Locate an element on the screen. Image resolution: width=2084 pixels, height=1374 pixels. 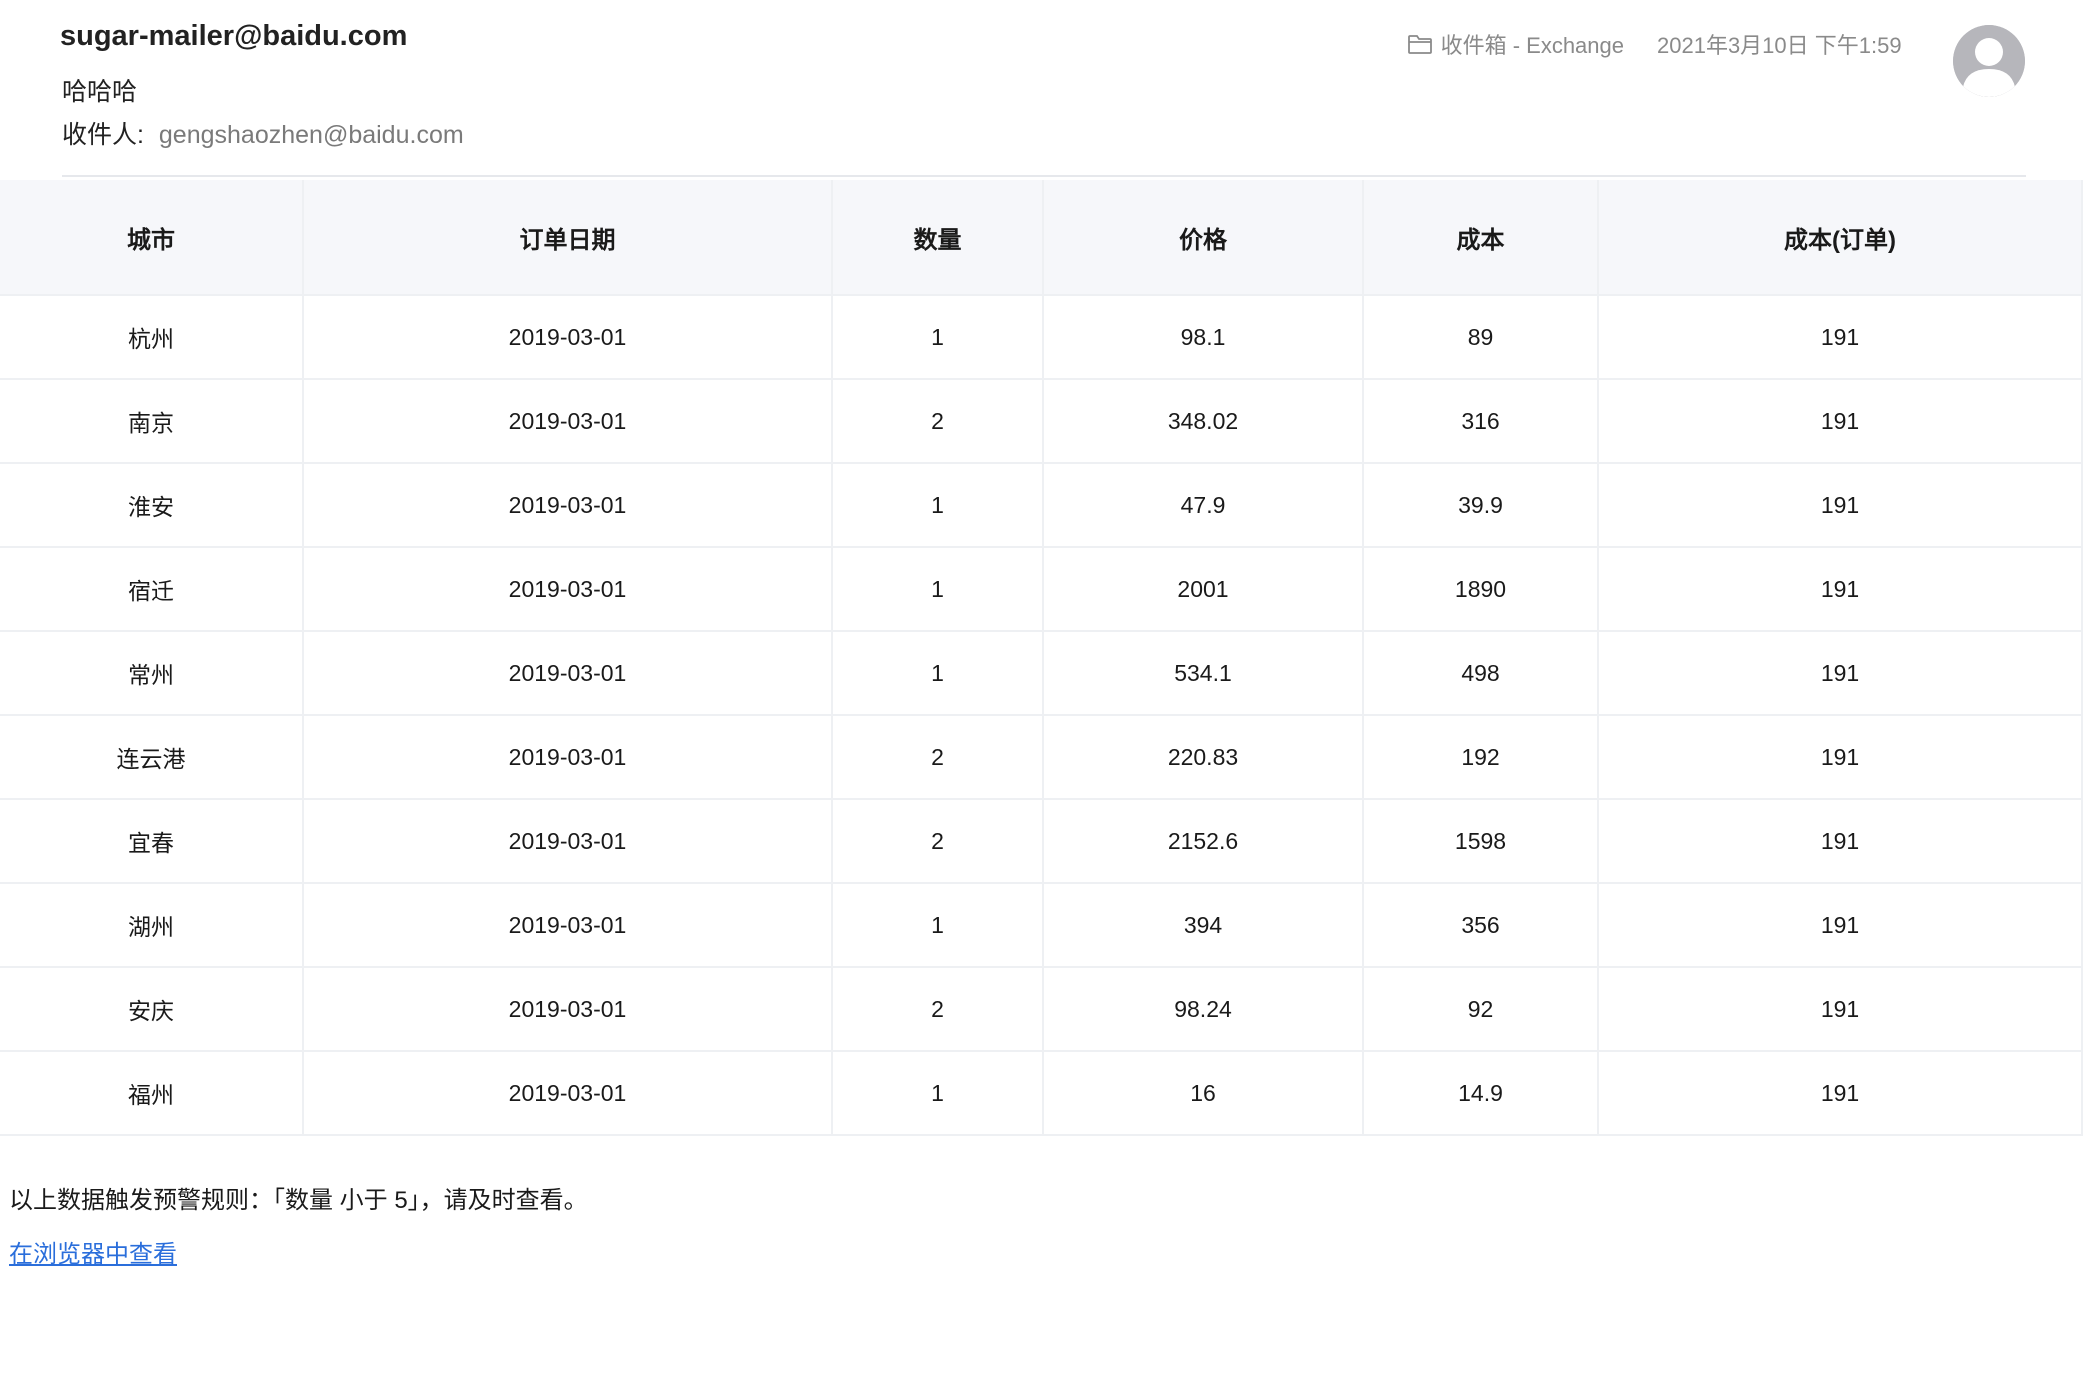
column-header-price: 价格 is located at coordinates (1203, 238).